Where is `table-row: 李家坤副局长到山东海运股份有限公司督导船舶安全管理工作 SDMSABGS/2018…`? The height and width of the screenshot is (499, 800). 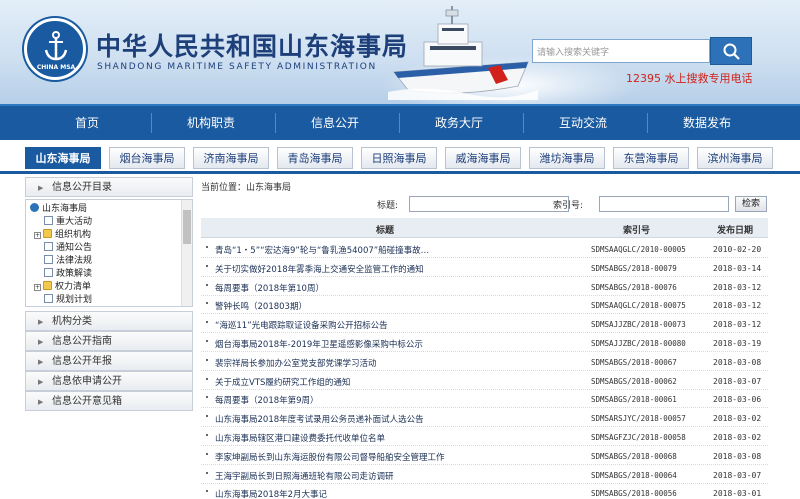 table-row: 李家坤副局长到山东海运股份有限公司督导船舶安全管理工作 SDMSABGS/2018… is located at coordinates (484, 456).